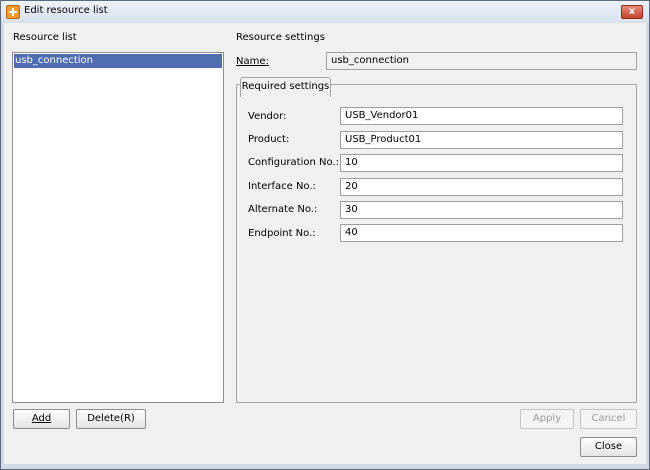  I want to click on product-label: Product:, so click(269, 139).